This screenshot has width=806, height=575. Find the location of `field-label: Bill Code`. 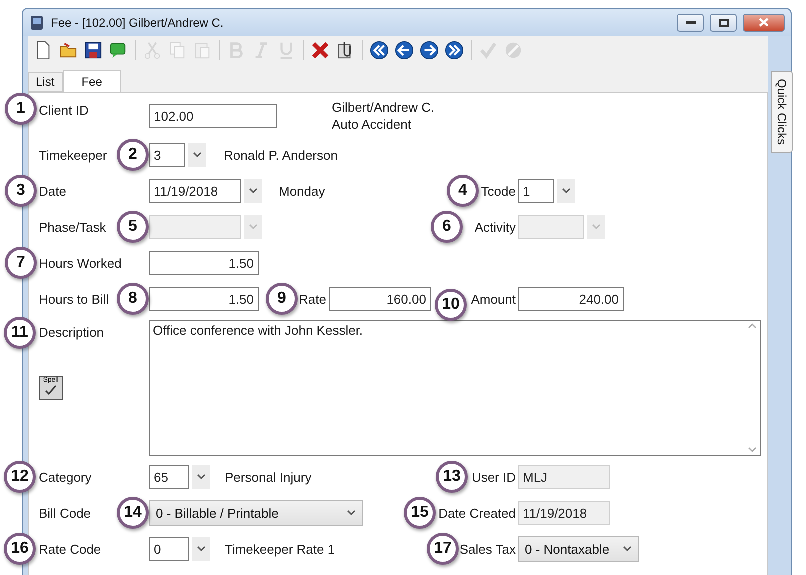

field-label: Bill Code is located at coordinates (65, 513).